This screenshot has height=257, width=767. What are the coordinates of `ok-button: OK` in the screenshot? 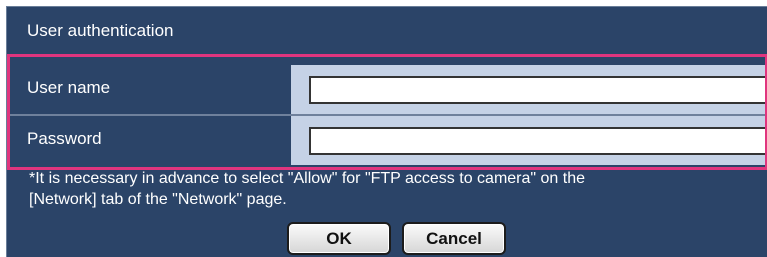 It's located at (339, 238).